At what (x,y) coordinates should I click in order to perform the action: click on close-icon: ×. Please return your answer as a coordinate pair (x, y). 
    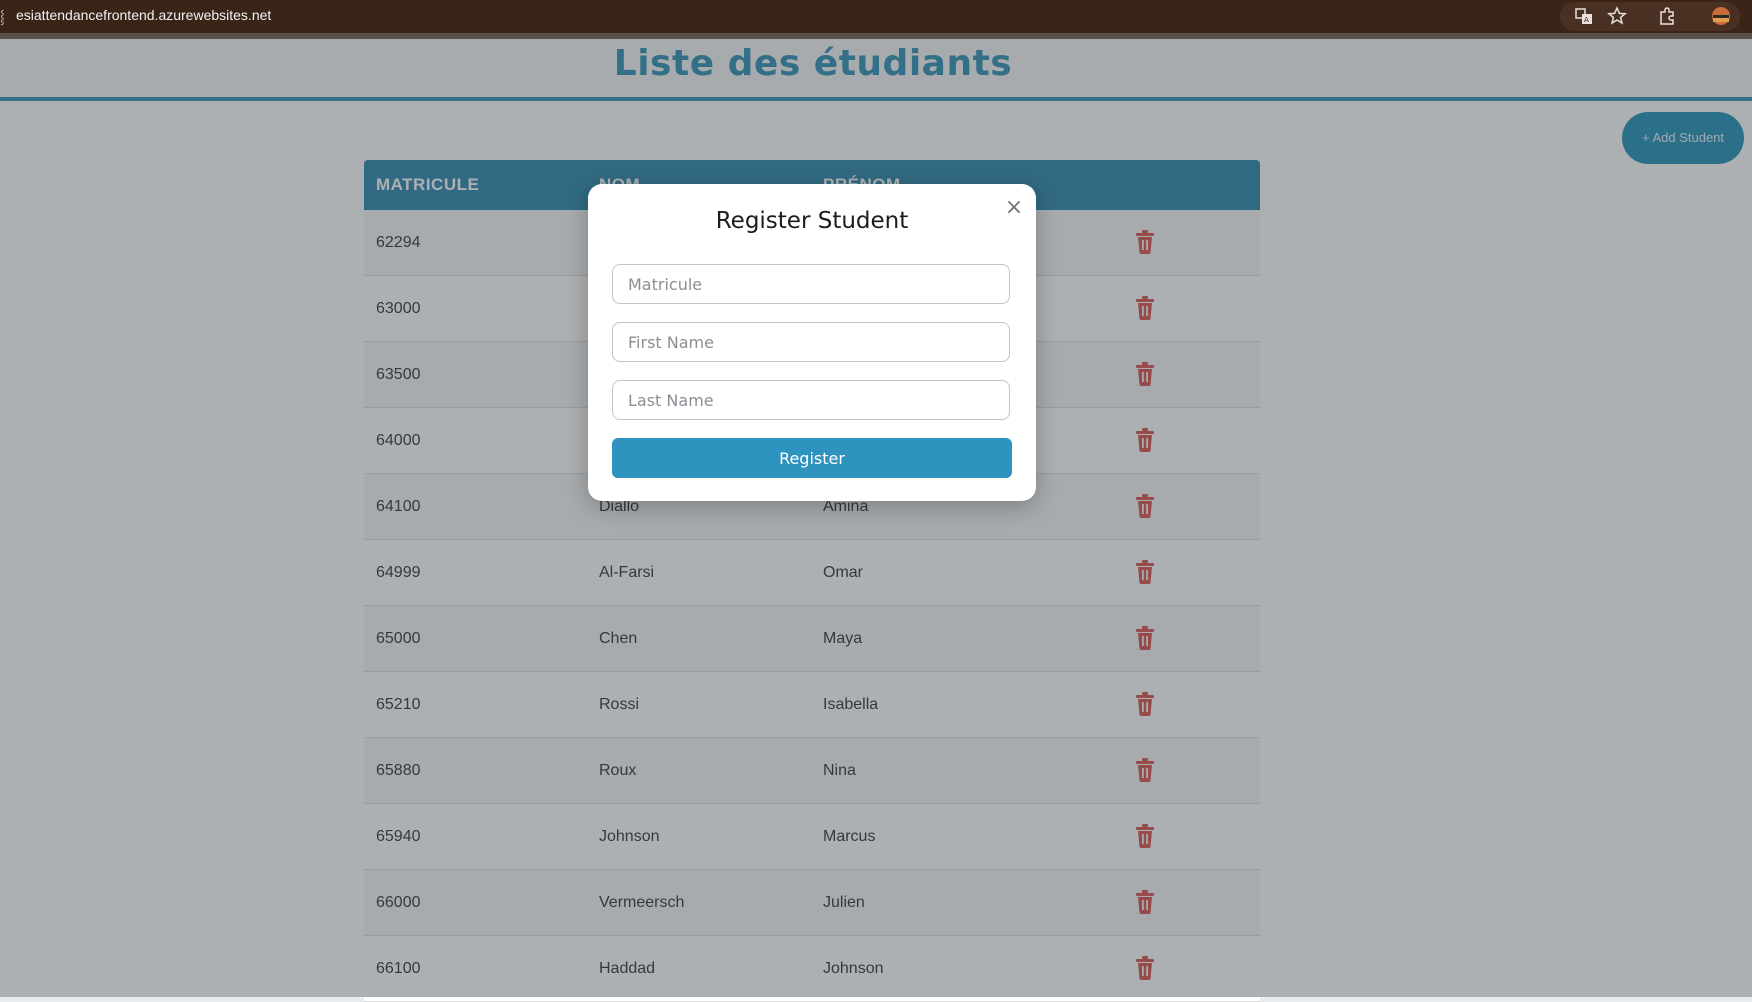
    Looking at the image, I should click on (1014, 208).